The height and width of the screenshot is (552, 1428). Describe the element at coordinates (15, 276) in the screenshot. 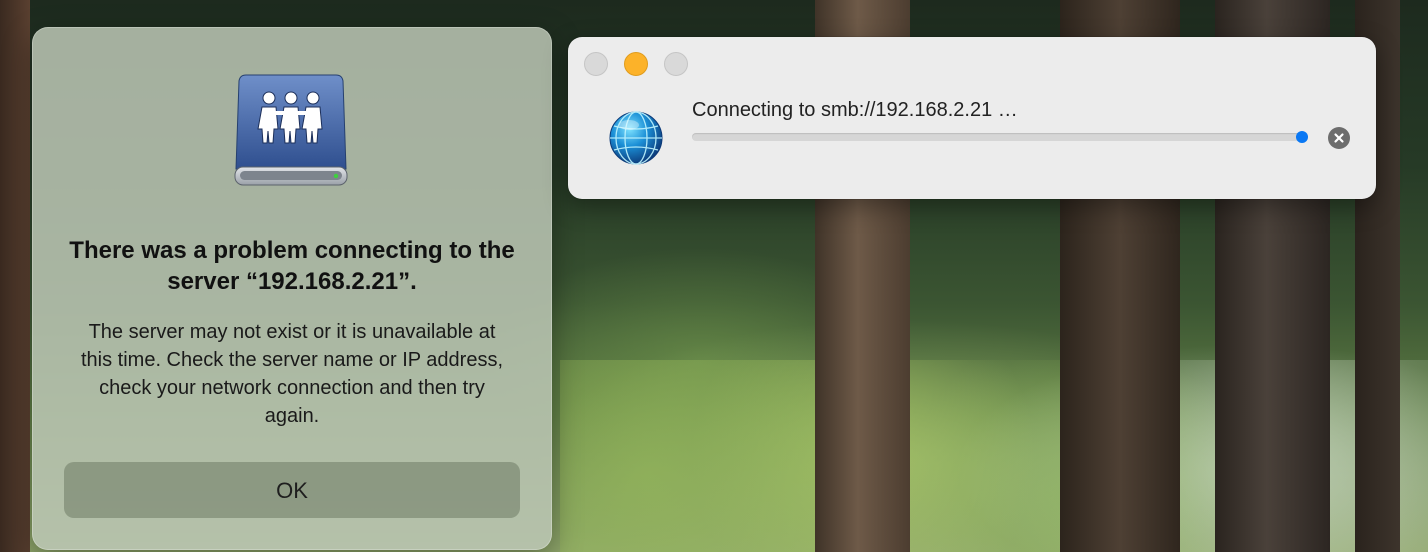

I see `tree-trunk` at that location.